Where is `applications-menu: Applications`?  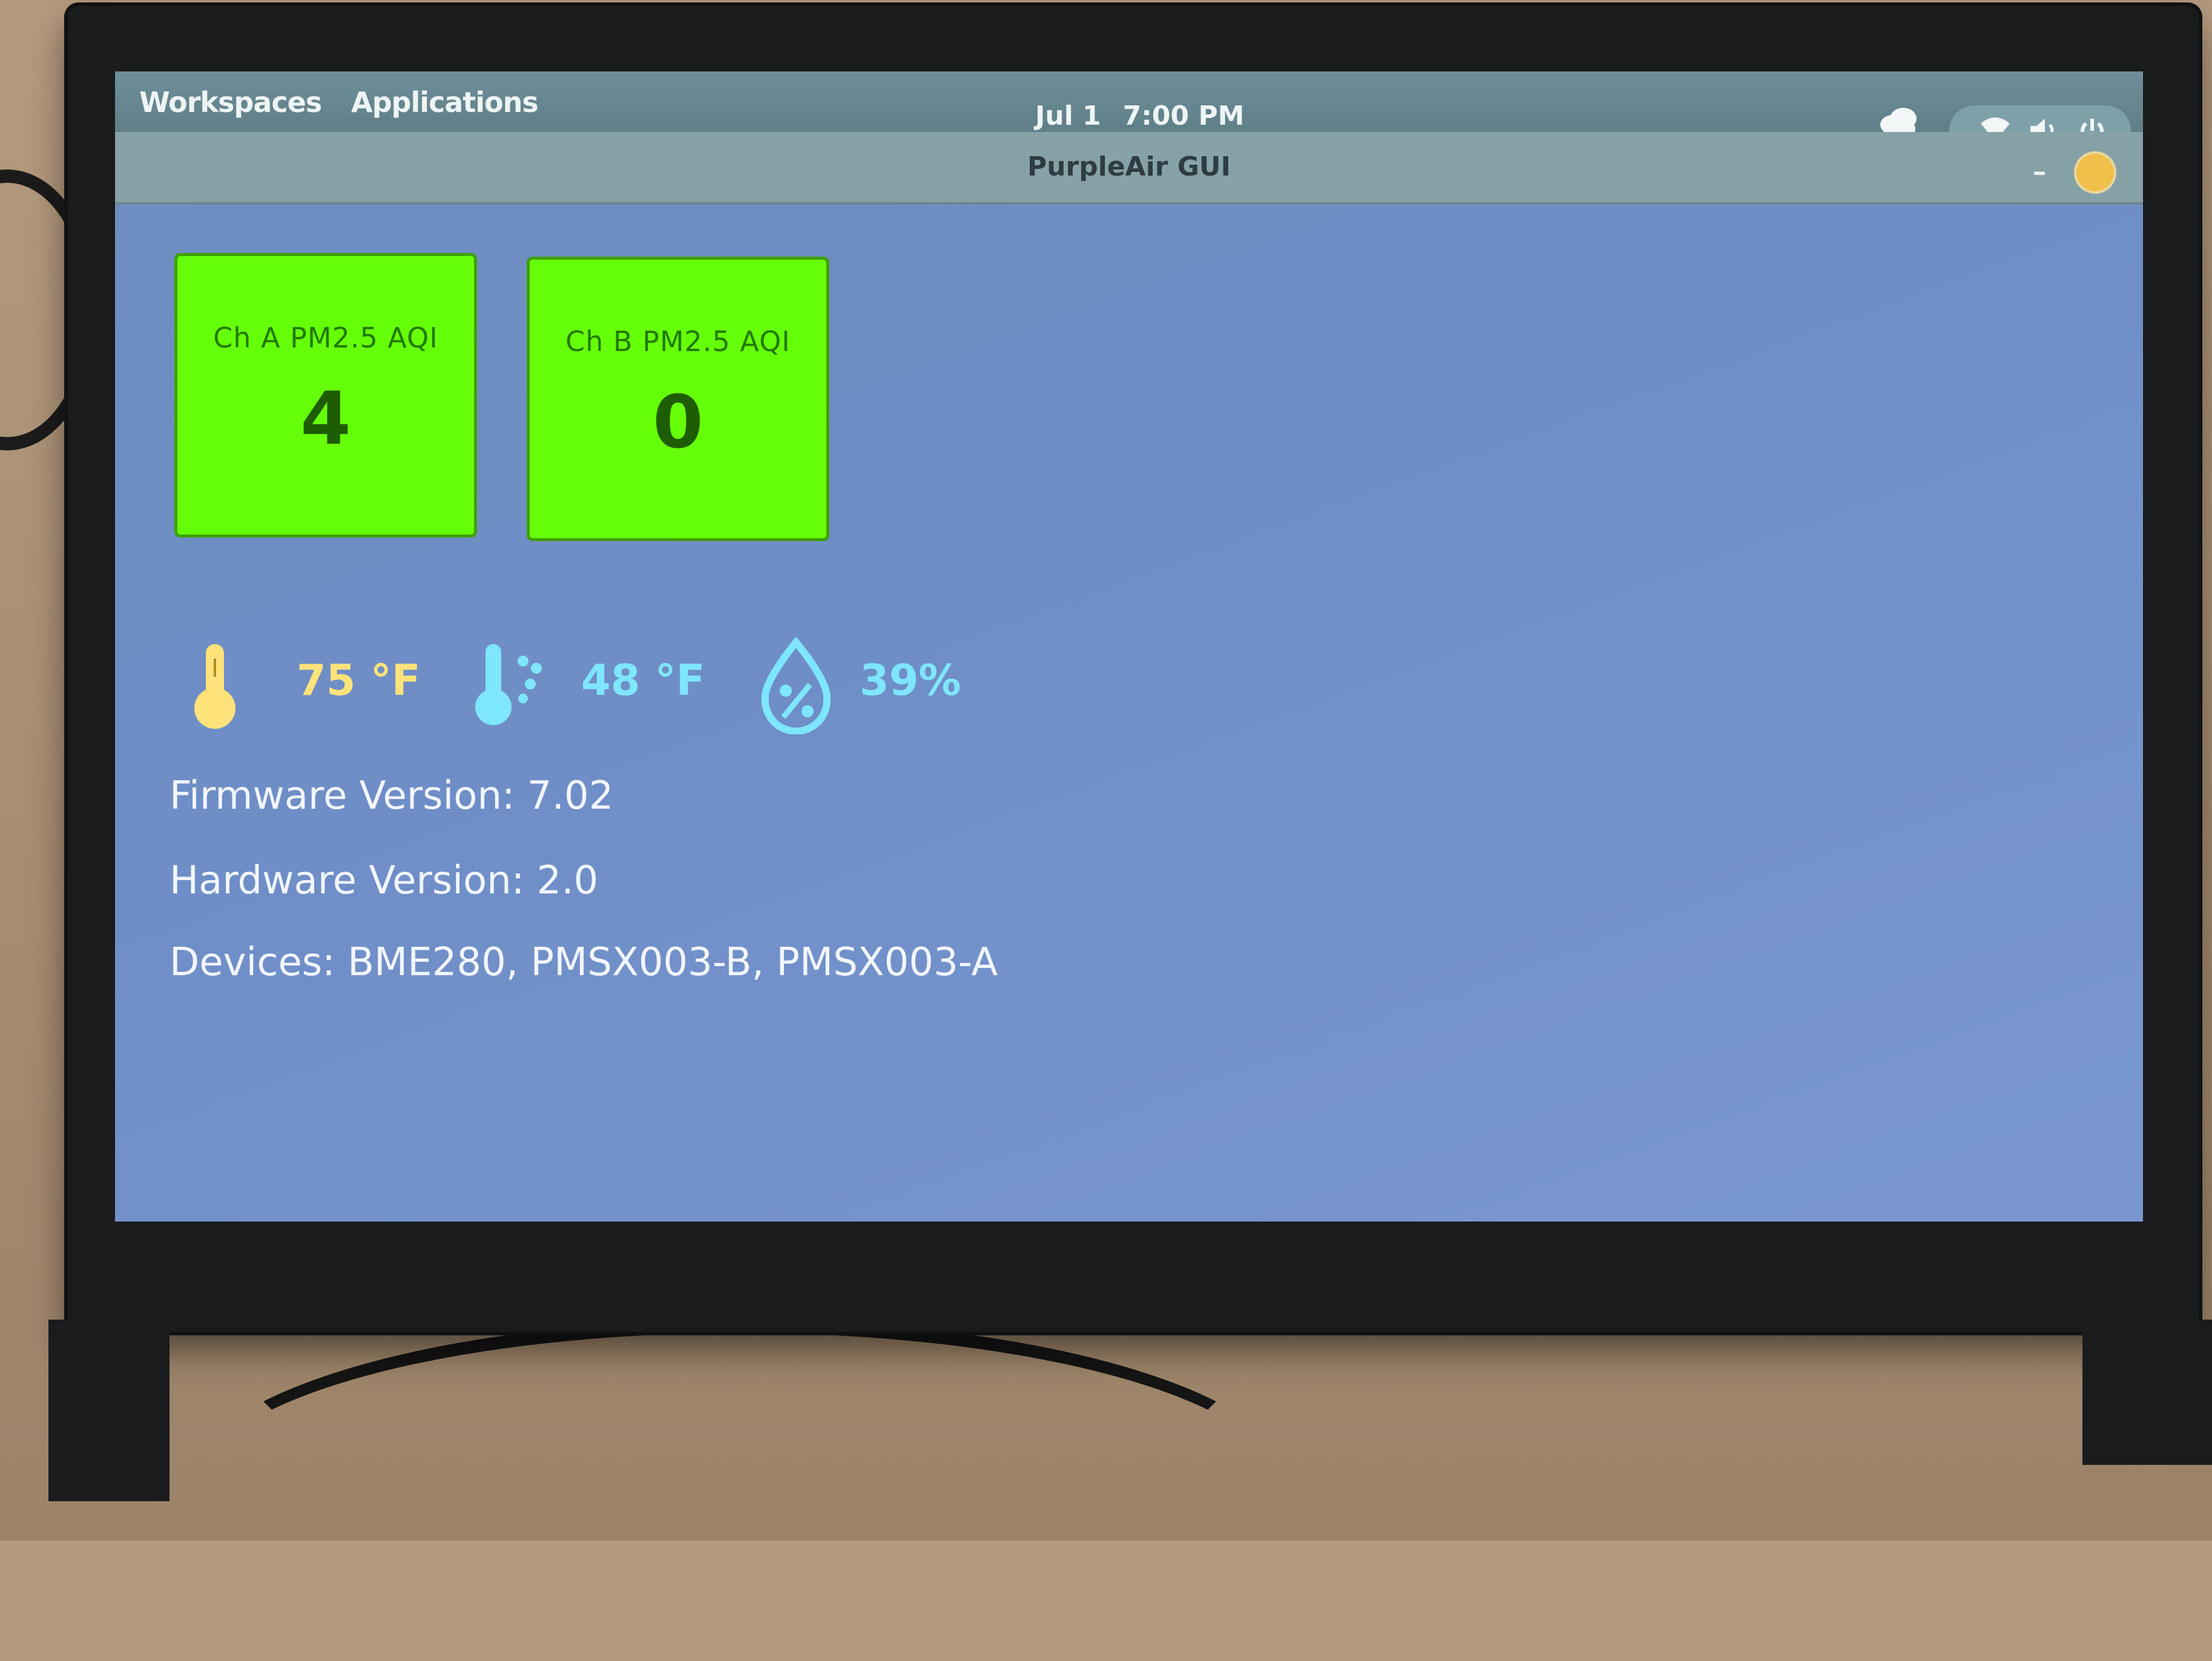 applications-menu: Applications is located at coordinates (445, 102).